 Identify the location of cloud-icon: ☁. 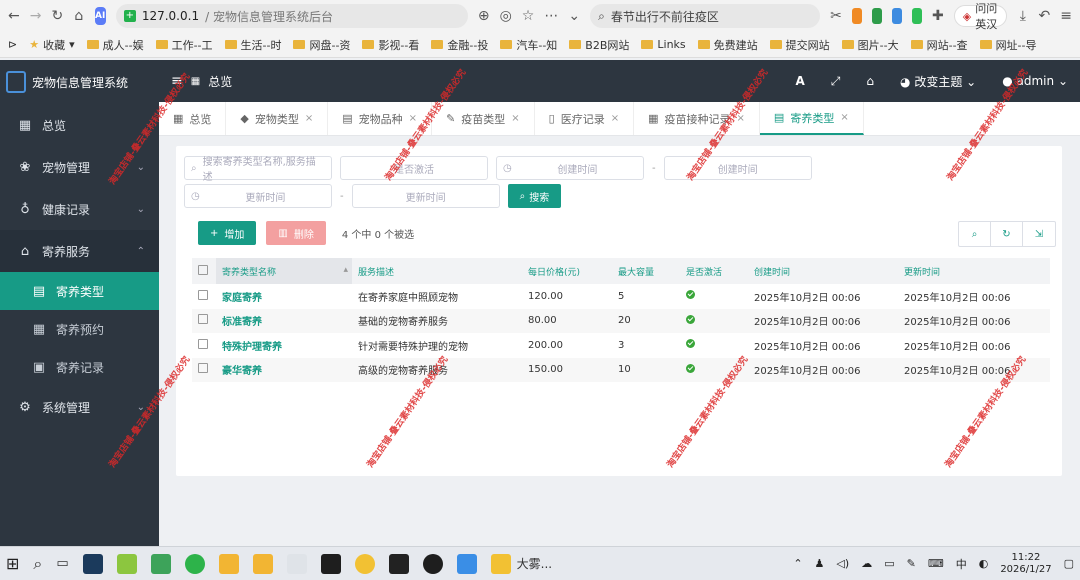
(866, 563).